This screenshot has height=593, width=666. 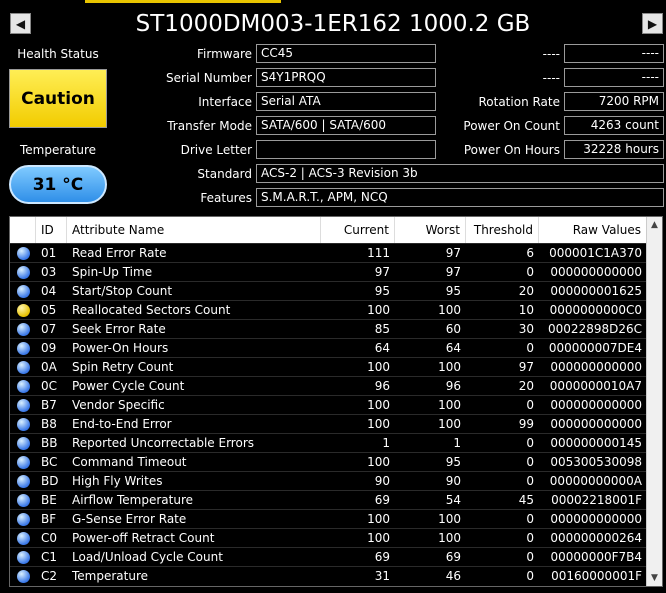 What do you see at coordinates (119, 253) in the screenshot?
I see `attribute-name: Read Error Rate` at bounding box center [119, 253].